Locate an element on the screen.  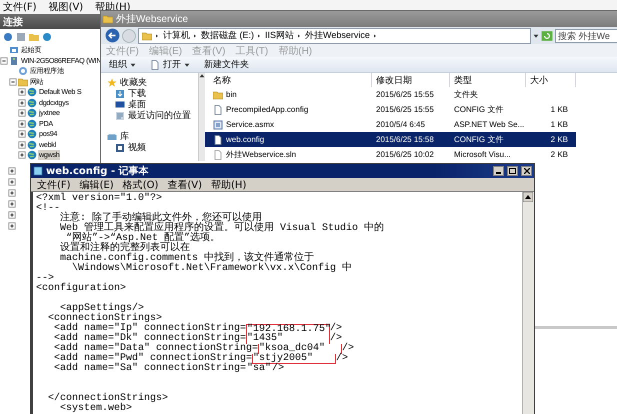
code-line: <add name="Data" connectionString= is located at coordinates (155, 348).